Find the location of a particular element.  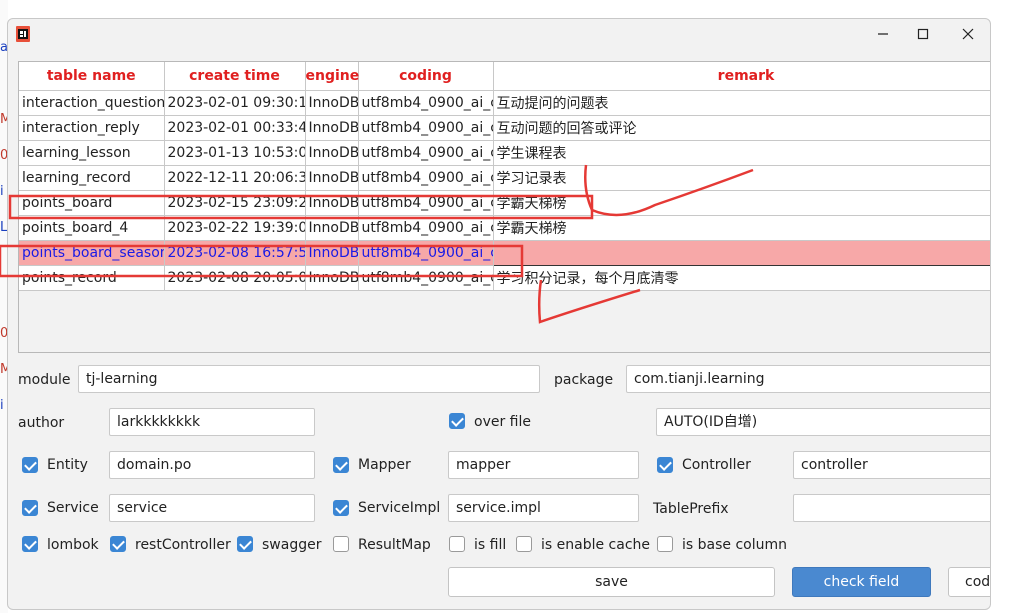

cell-table-name: interaction_reply is located at coordinates (92, 128).